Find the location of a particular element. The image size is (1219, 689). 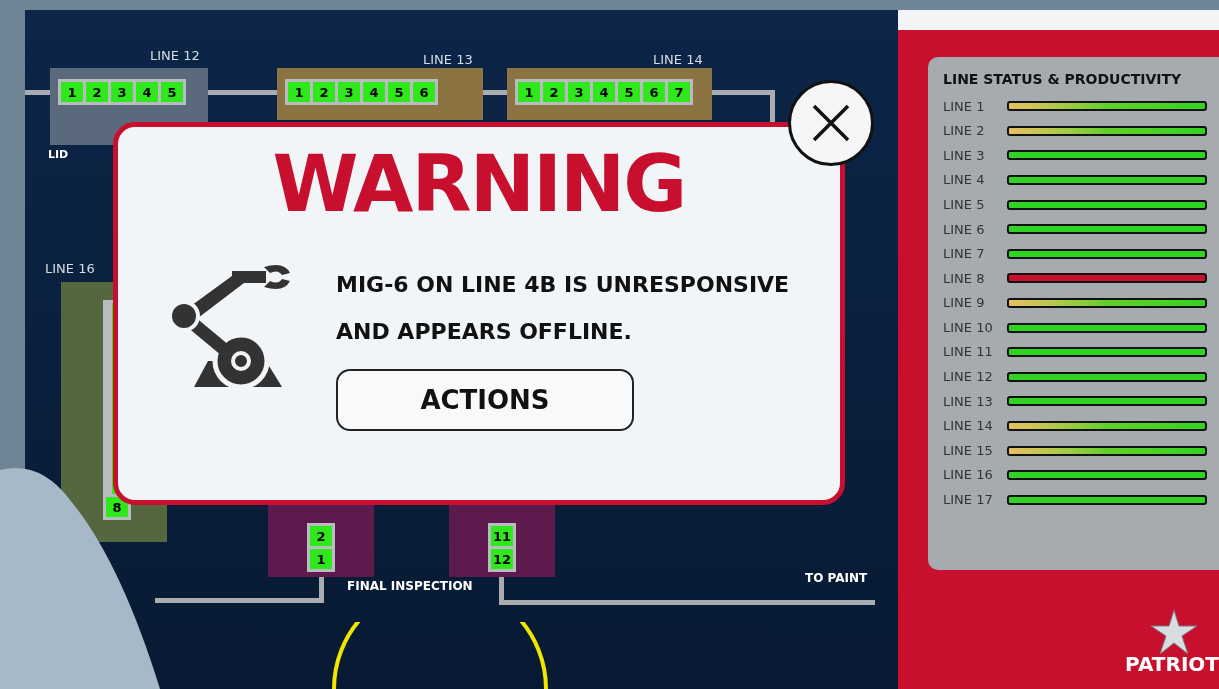

brand-logo: PATRIOT is located at coordinates (1172, 664).